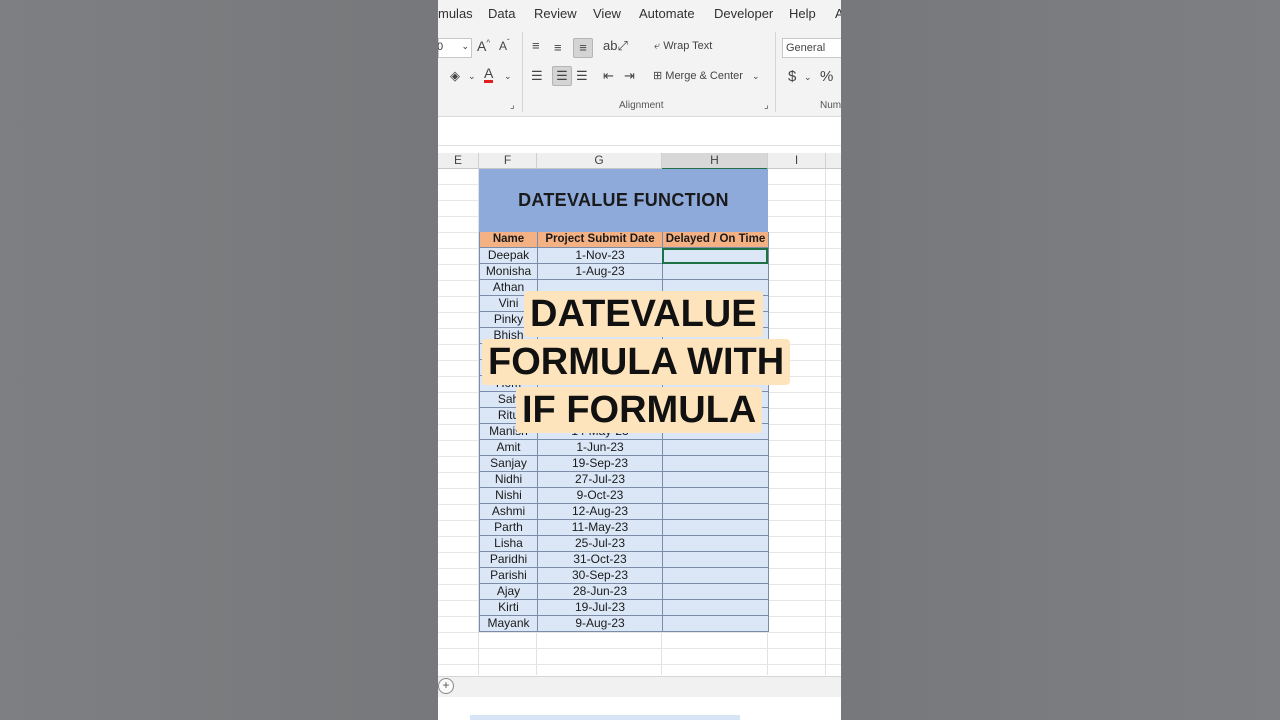 The height and width of the screenshot is (720, 1280). I want to click on name-cell: Sah, so click(508, 400).